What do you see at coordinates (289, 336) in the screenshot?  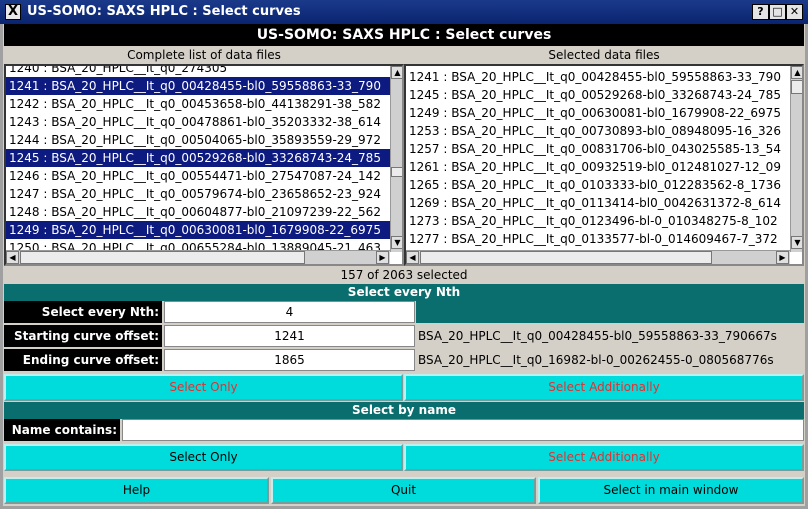 I see `start-offset-input: 1241` at bounding box center [289, 336].